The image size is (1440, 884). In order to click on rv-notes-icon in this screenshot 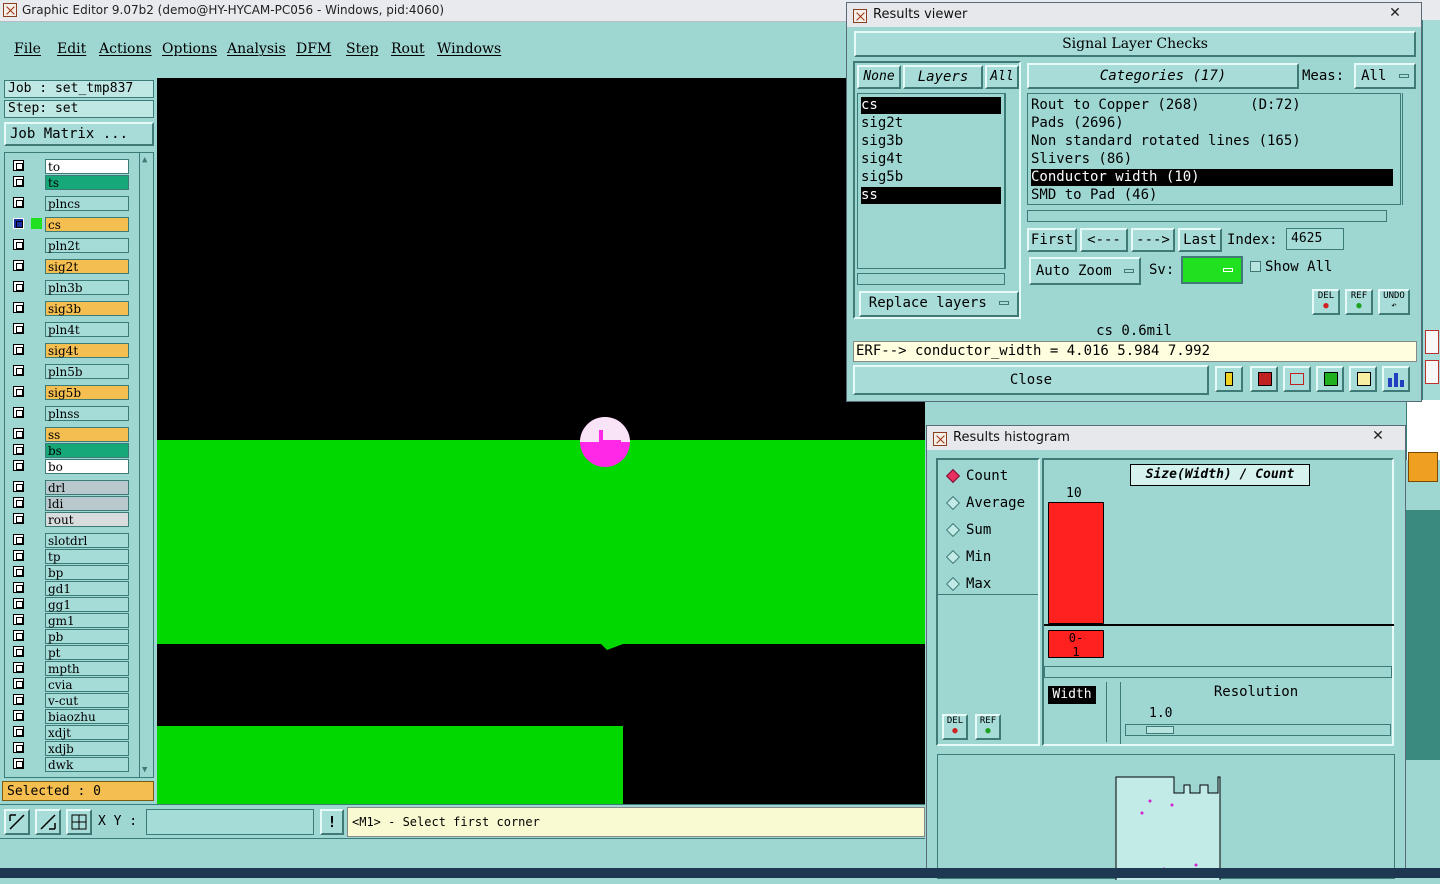, I will do `click(1363, 379)`.